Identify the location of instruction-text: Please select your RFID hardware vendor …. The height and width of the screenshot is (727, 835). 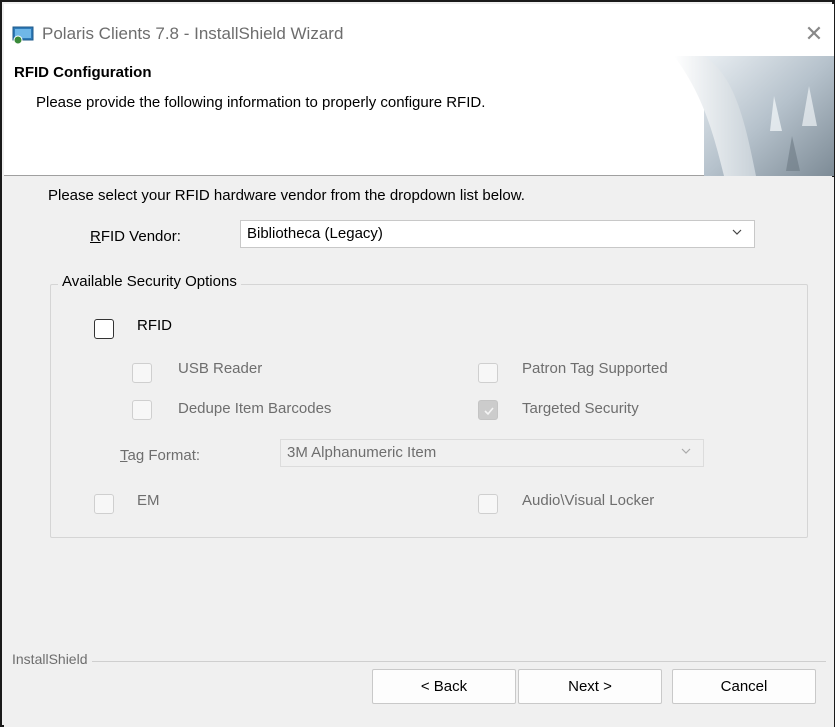
(286, 195).